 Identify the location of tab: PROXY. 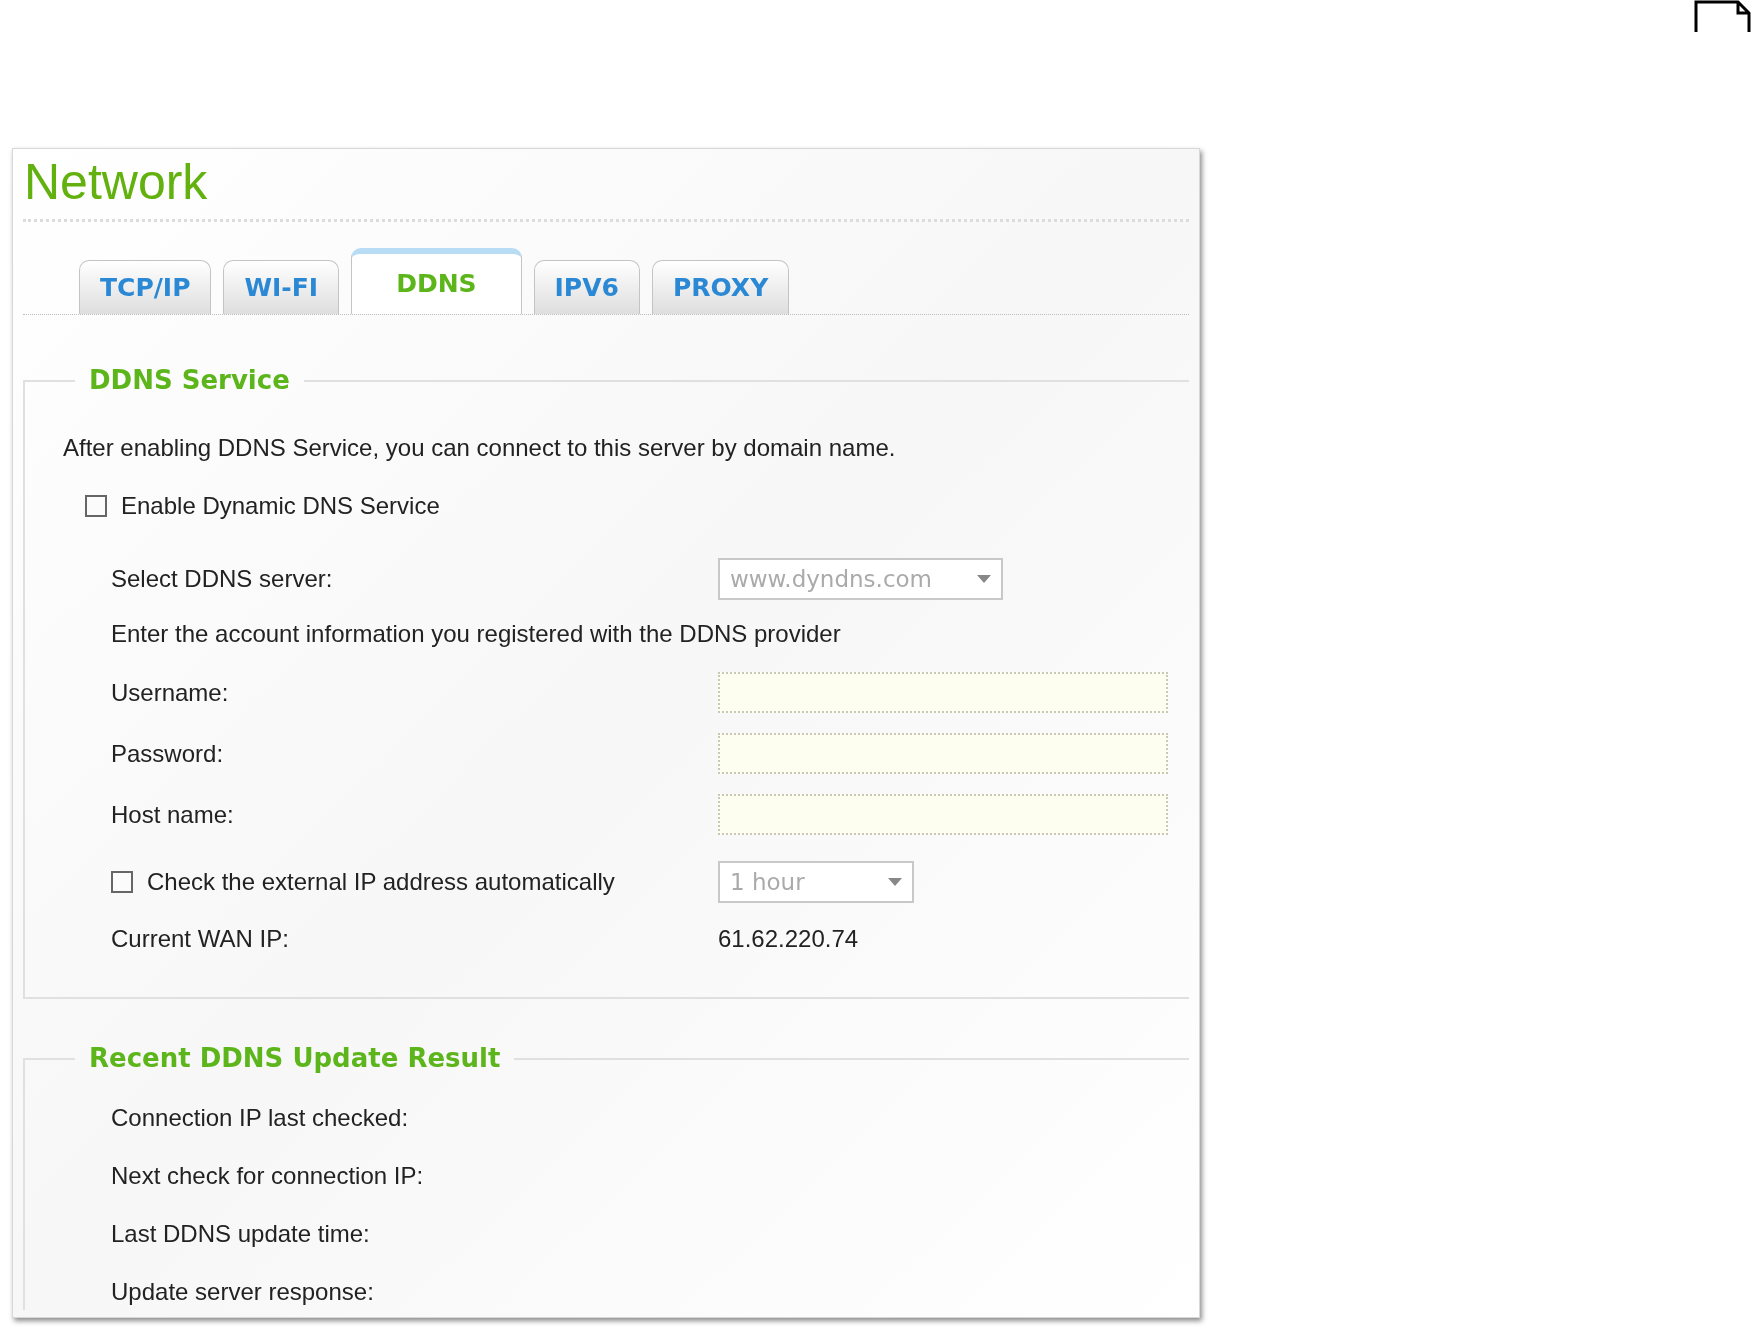
(720, 287).